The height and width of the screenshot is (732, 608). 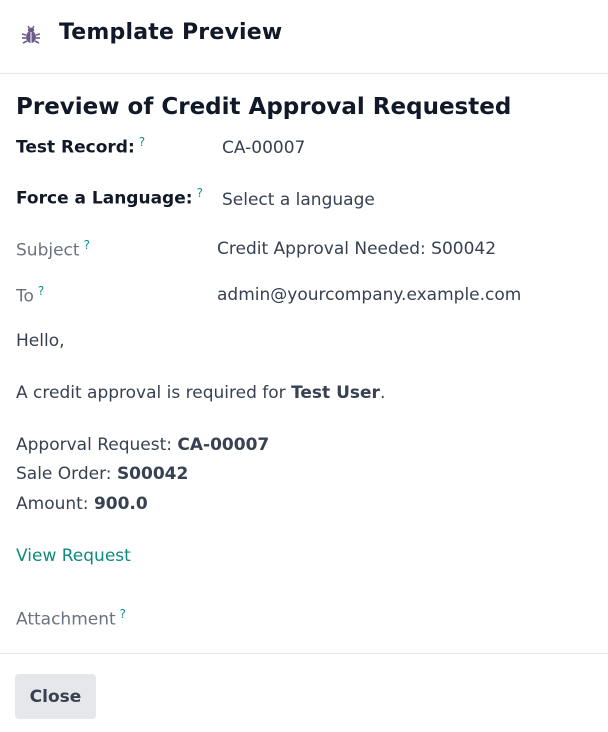 I want to click on request-row: Apporval Request: CA-00007, so click(x=142, y=445).